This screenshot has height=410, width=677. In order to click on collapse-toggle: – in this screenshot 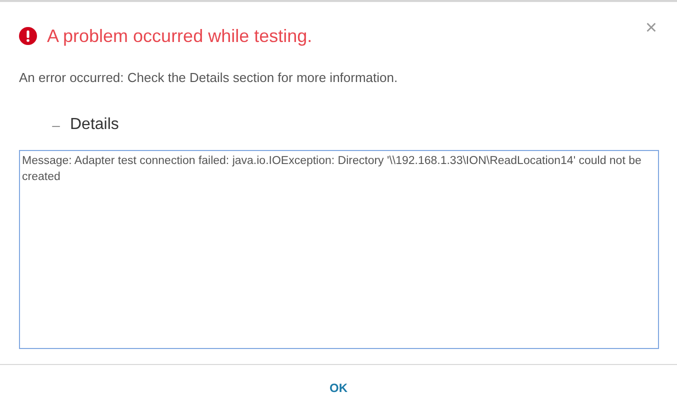, I will do `click(56, 125)`.